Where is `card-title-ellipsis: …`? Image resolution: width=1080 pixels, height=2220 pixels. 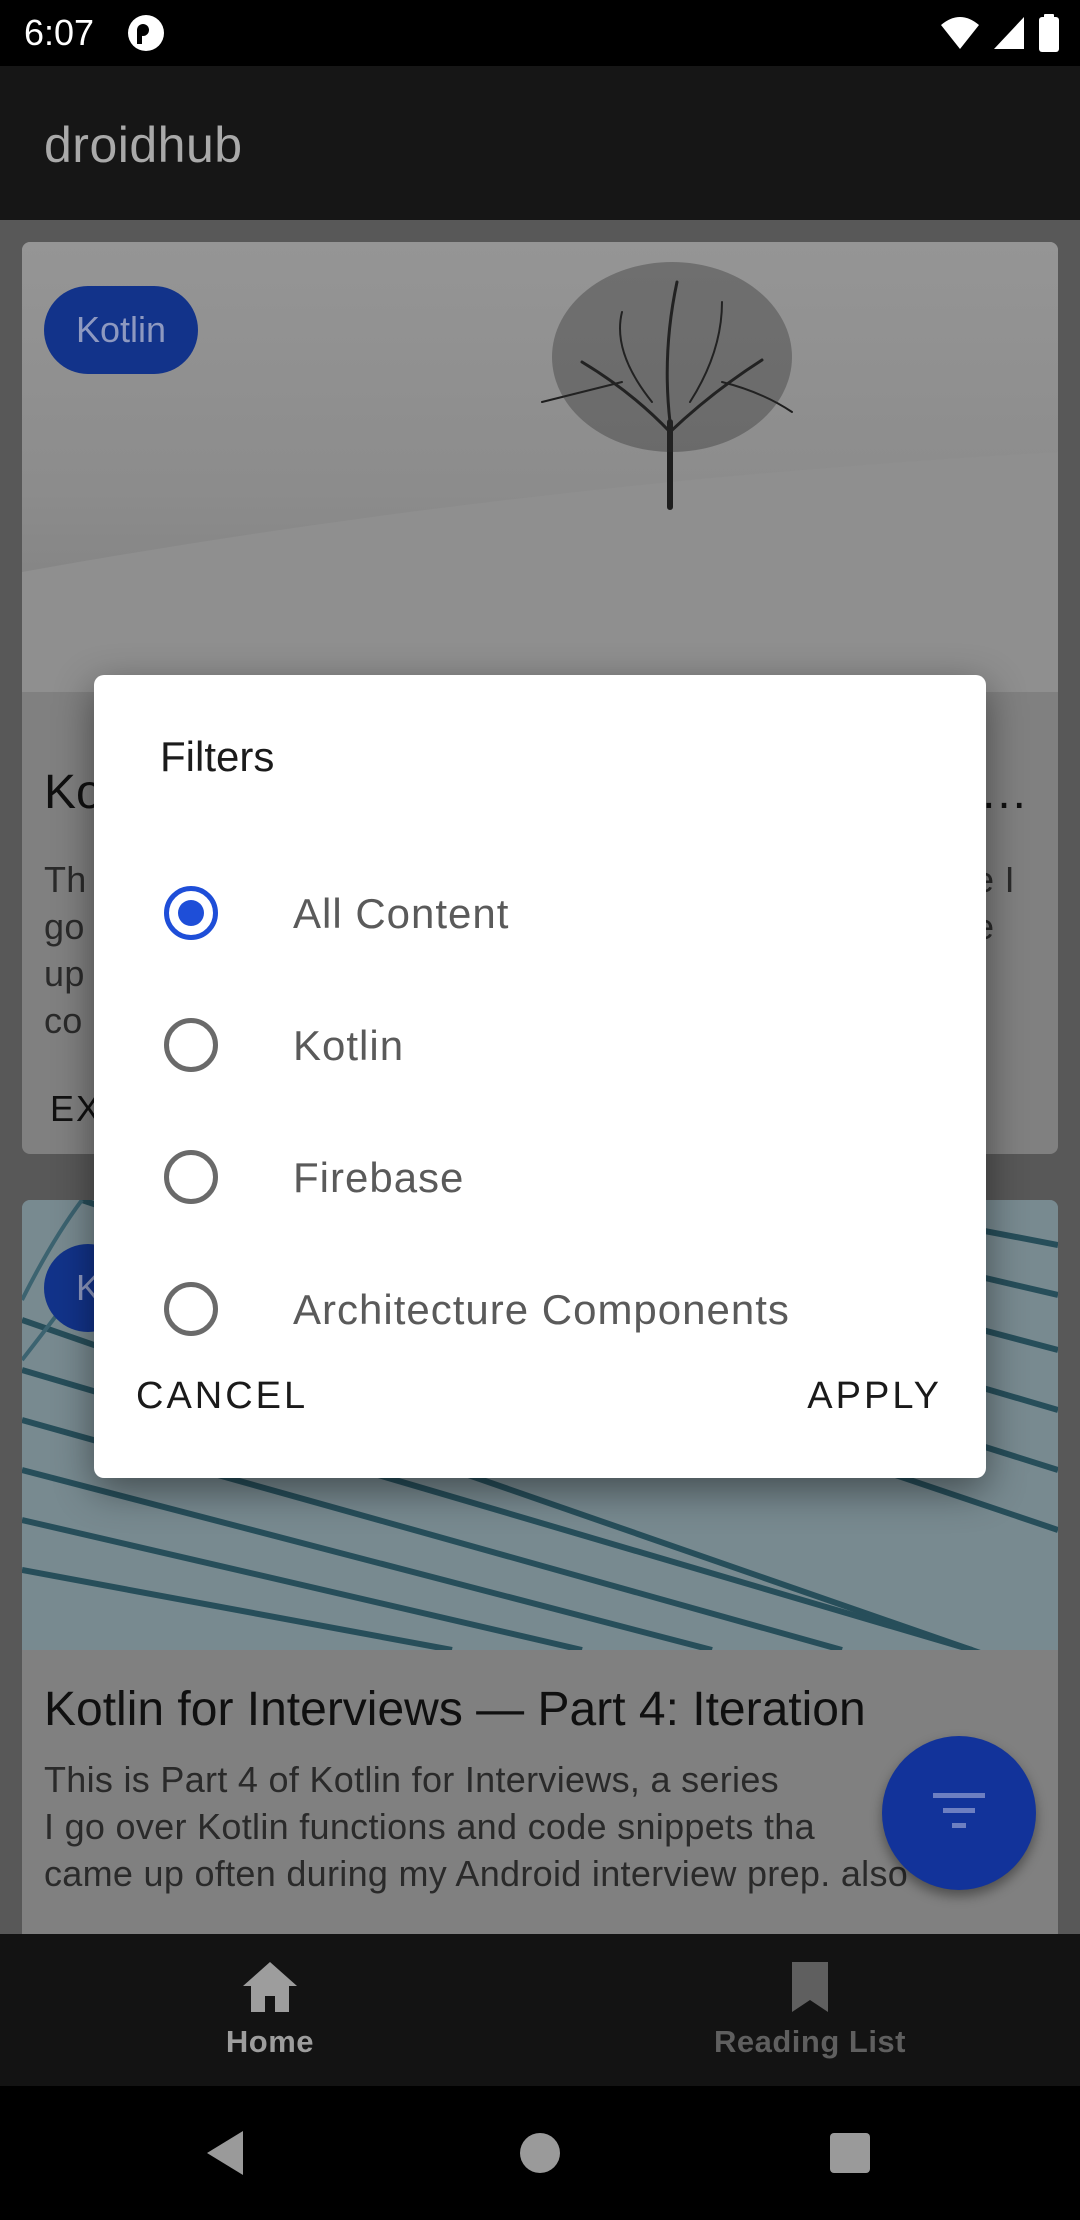 card-title-ellipsis: … is located at coordinates (1004, 792).